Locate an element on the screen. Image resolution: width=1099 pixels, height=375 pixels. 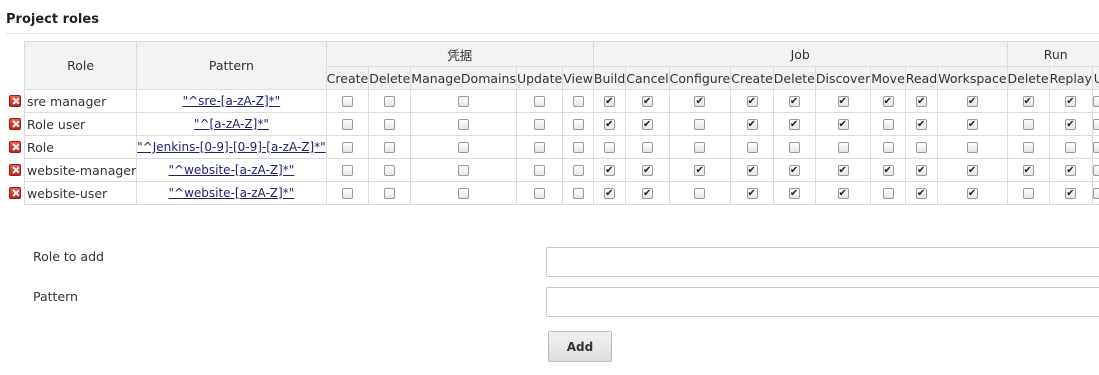
add-button: Add is located at coordinates (580, 346).